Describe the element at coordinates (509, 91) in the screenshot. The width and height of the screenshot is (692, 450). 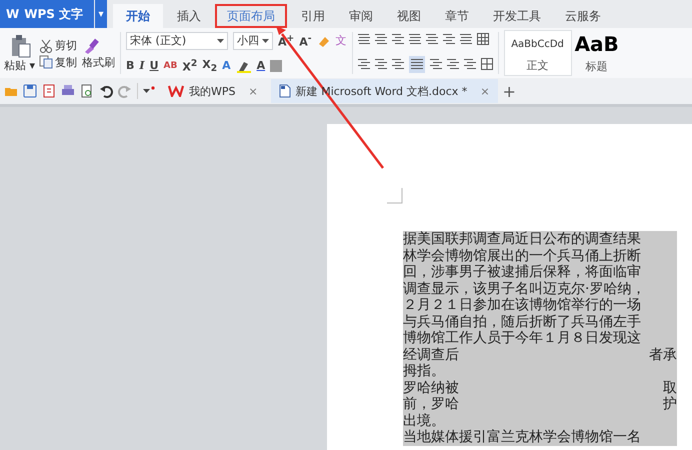
I see `new-tab-button: +` at that location.